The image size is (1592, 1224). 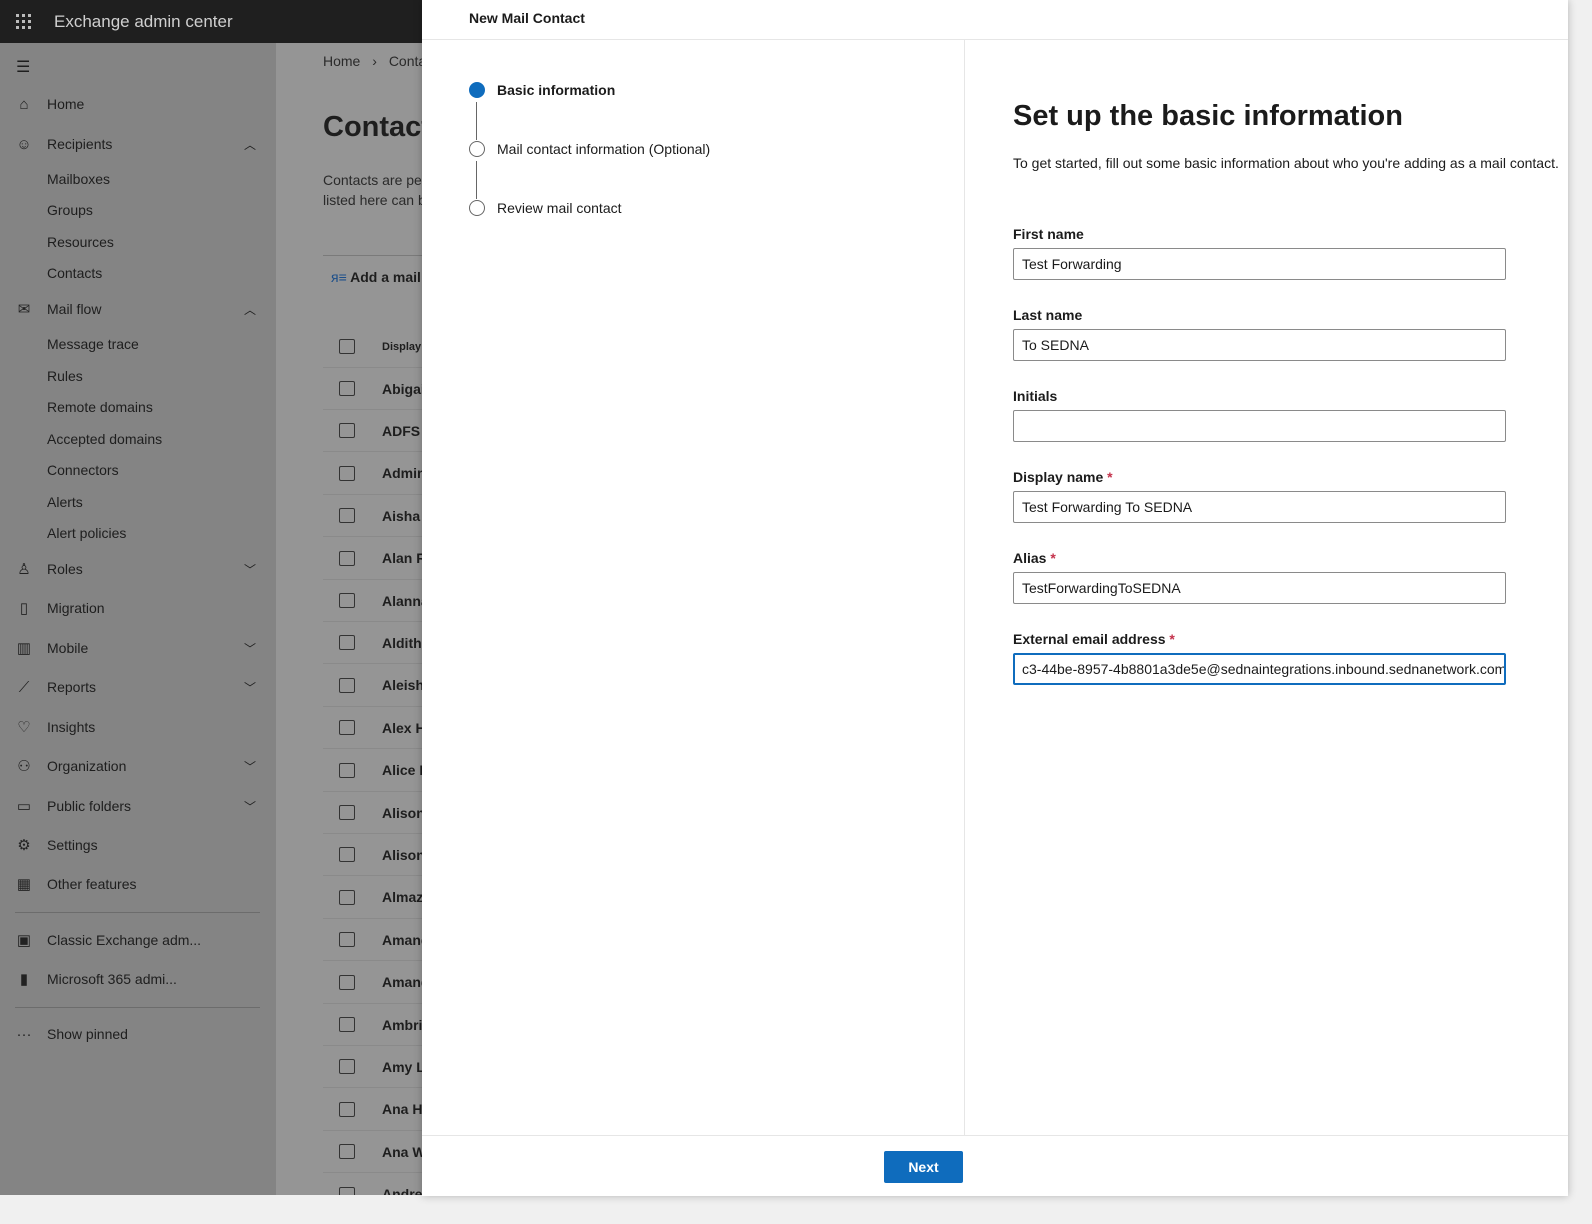 What do you see at coordinates (372, 200) in the screenshot?
I see `description-line: listed here can b` at bounding box center [372, 200].